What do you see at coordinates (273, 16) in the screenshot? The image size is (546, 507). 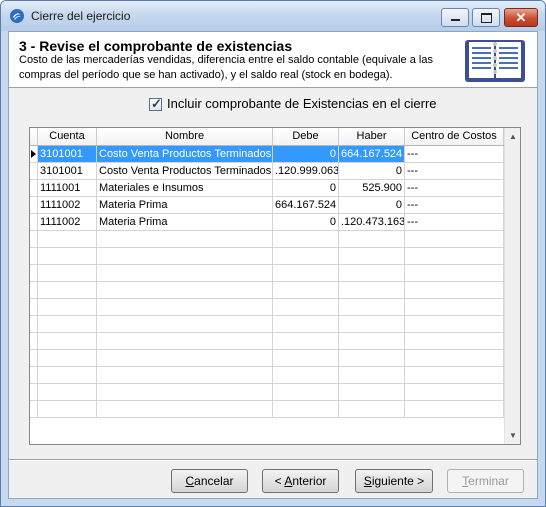 I see `title-bar: Cierre del ejercicio ✕` at bounding box center [273, 16].